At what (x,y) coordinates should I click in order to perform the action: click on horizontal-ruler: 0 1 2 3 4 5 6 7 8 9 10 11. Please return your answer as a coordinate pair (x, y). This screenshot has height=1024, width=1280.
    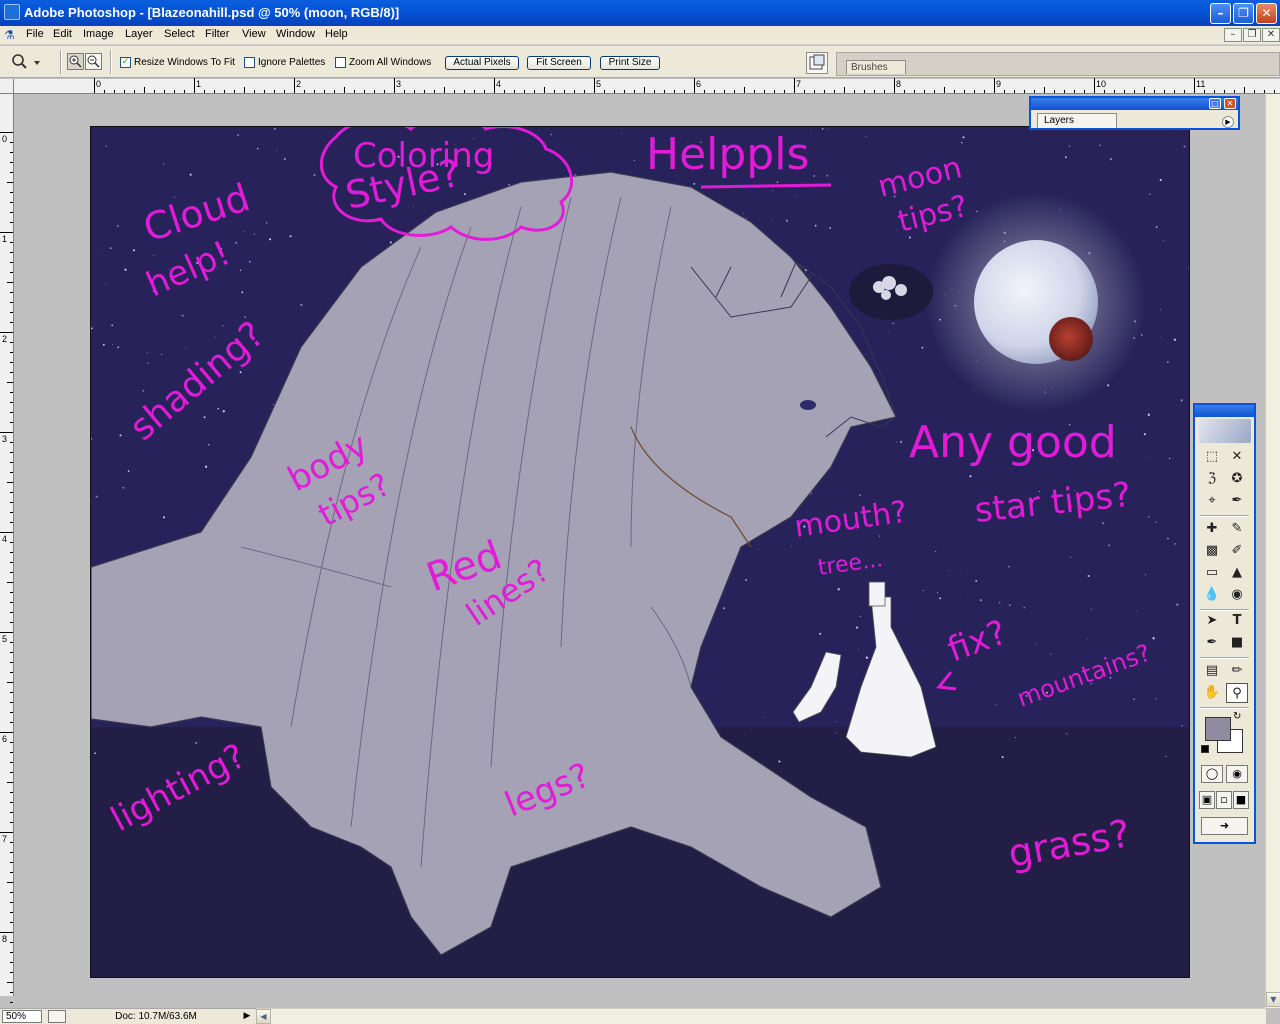
    Looking at the image, I should click on (647, 86).